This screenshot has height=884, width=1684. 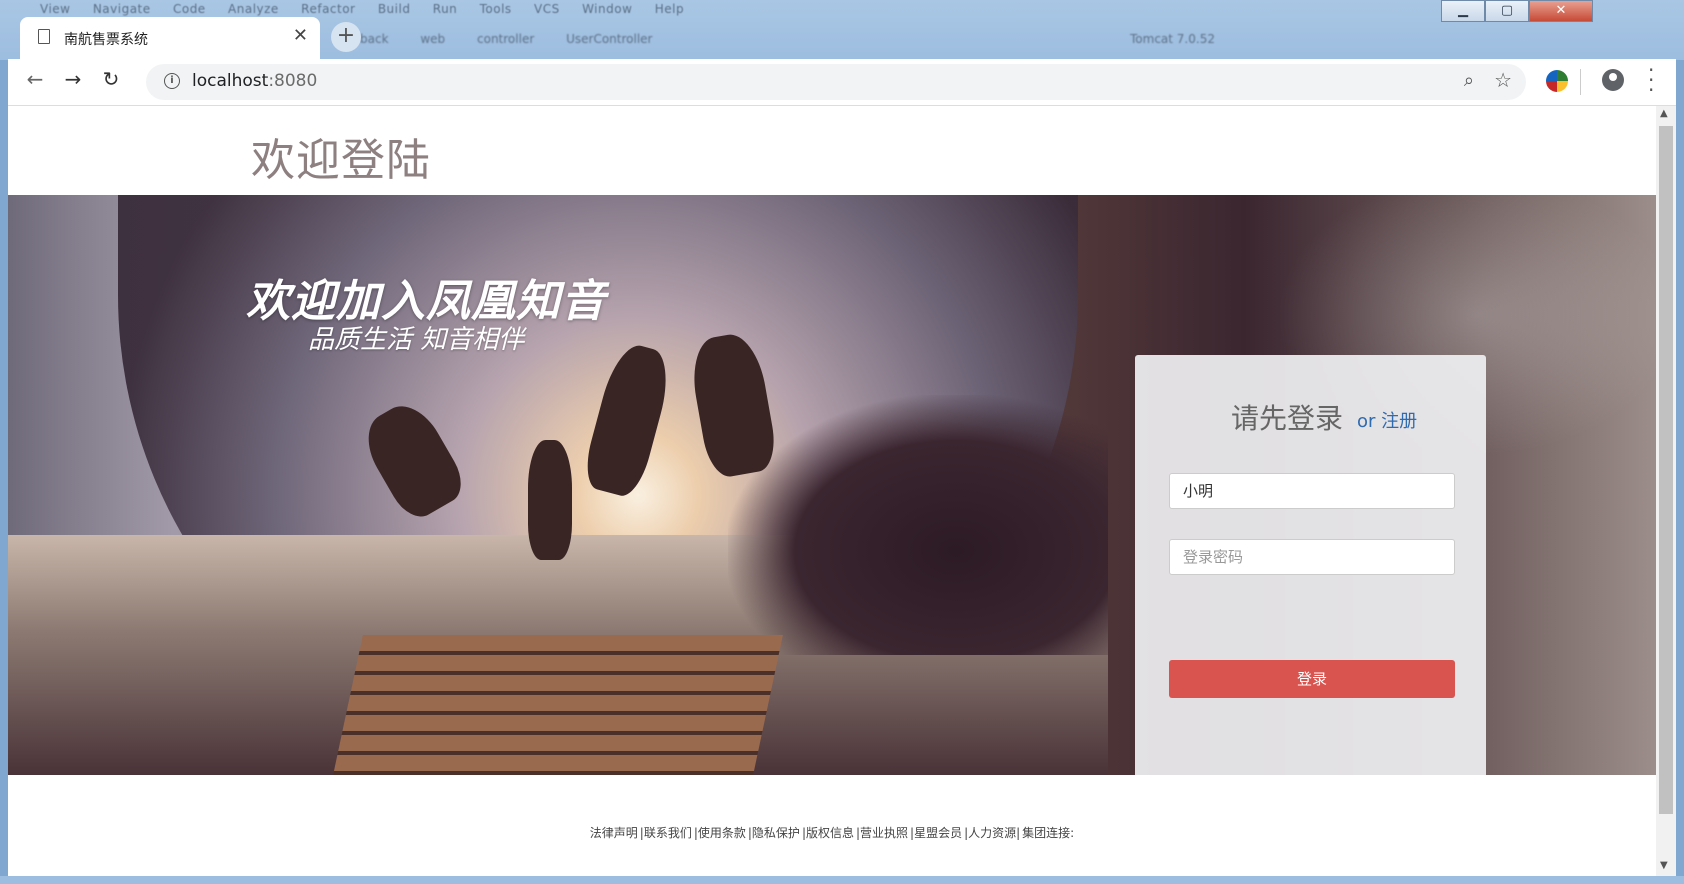 What do you see at coordinates (1048, 833) in the screenshot?
I see `footer-link: 集团连接:` at bounding box center [1048, 833].